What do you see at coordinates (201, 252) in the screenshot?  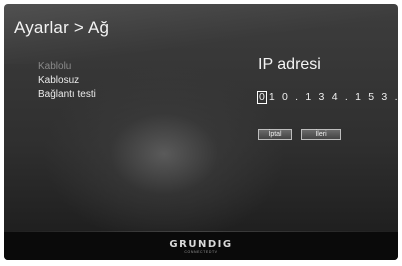 I see `brand-tagline: CONNECTEDTV` at bounding box center [201, 252].